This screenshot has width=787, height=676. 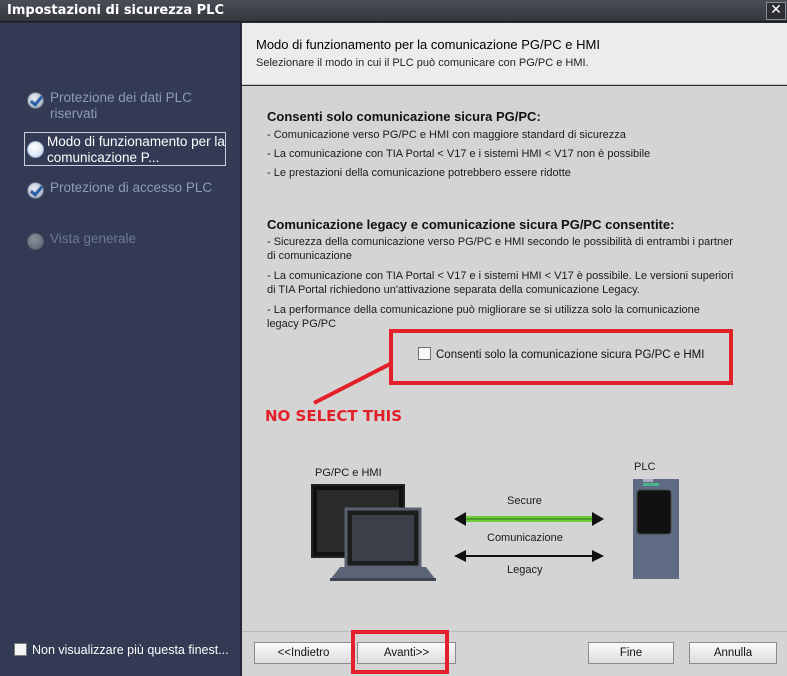 I want to click on back-button: <<Indietro, so click(x=303, y=653).